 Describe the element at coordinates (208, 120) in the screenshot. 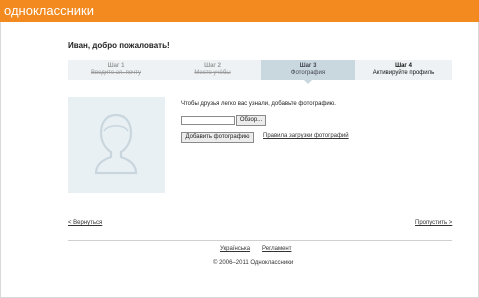

I see `file-path-field` at that location.